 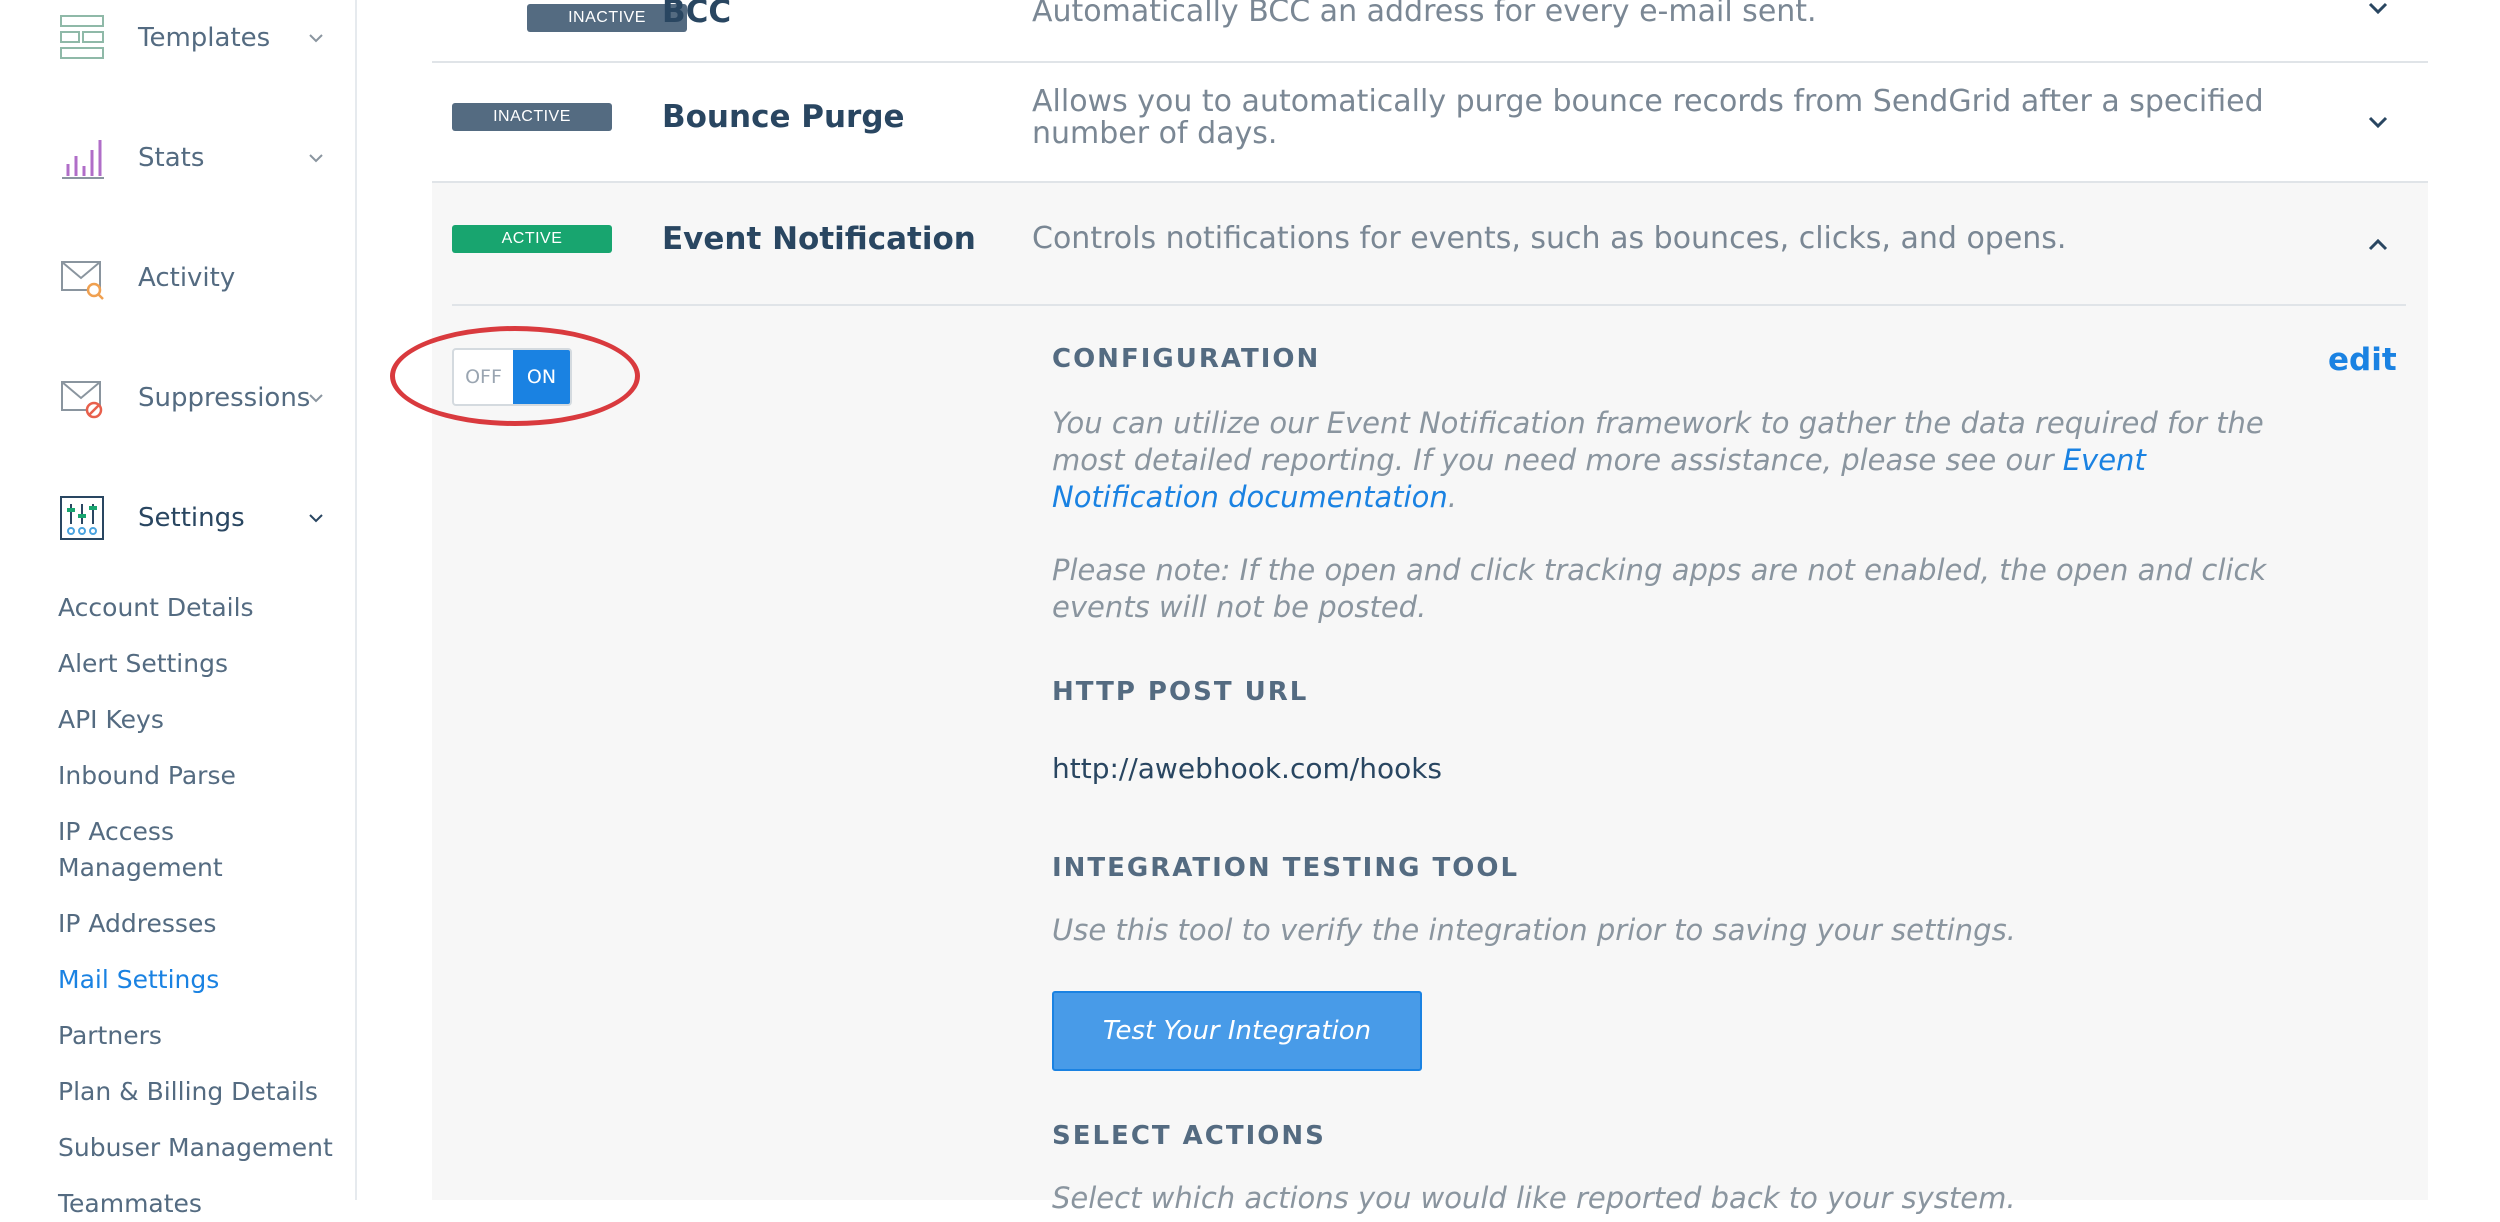 What do you see at coordinates (1180, 692) in the screenshot?
I see `http-post-url-heading: HTTP POST URL` at bounding box center [1180, 692].